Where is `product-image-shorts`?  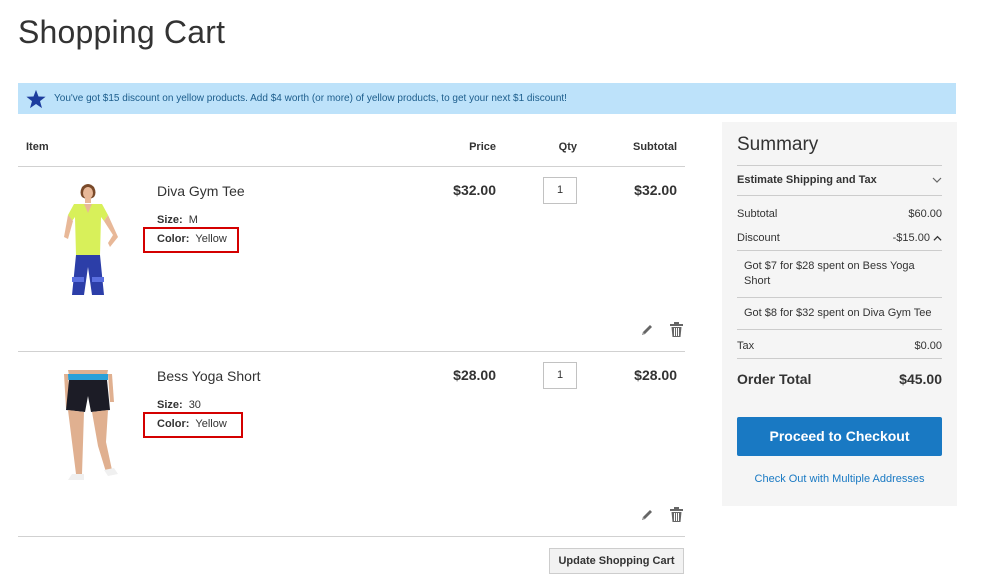
product-image-shorts is located at coordinates (88, 427).